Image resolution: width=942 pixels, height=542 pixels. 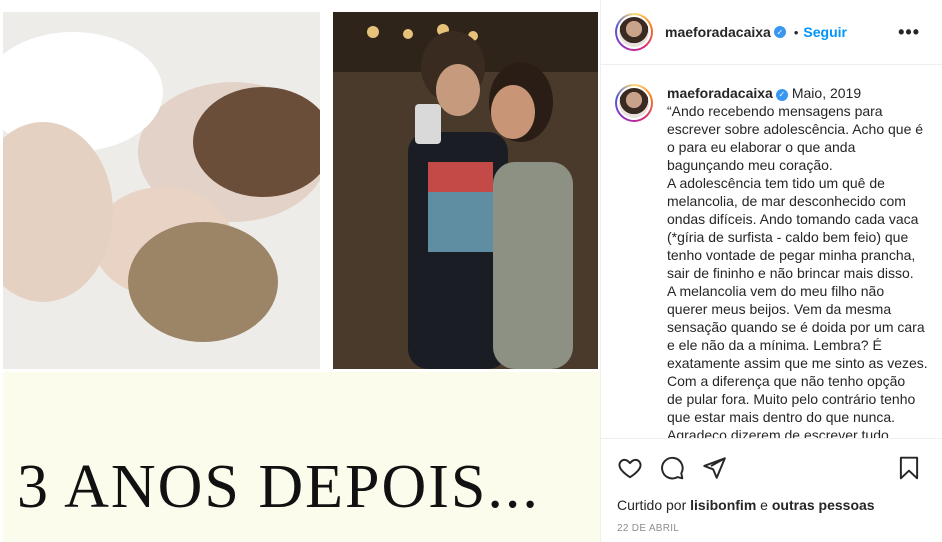 What do you see at coordinates (781, 95) in the screenshot?
I see `comment-verified-icon: ✓` at bounding box center [781, 95].